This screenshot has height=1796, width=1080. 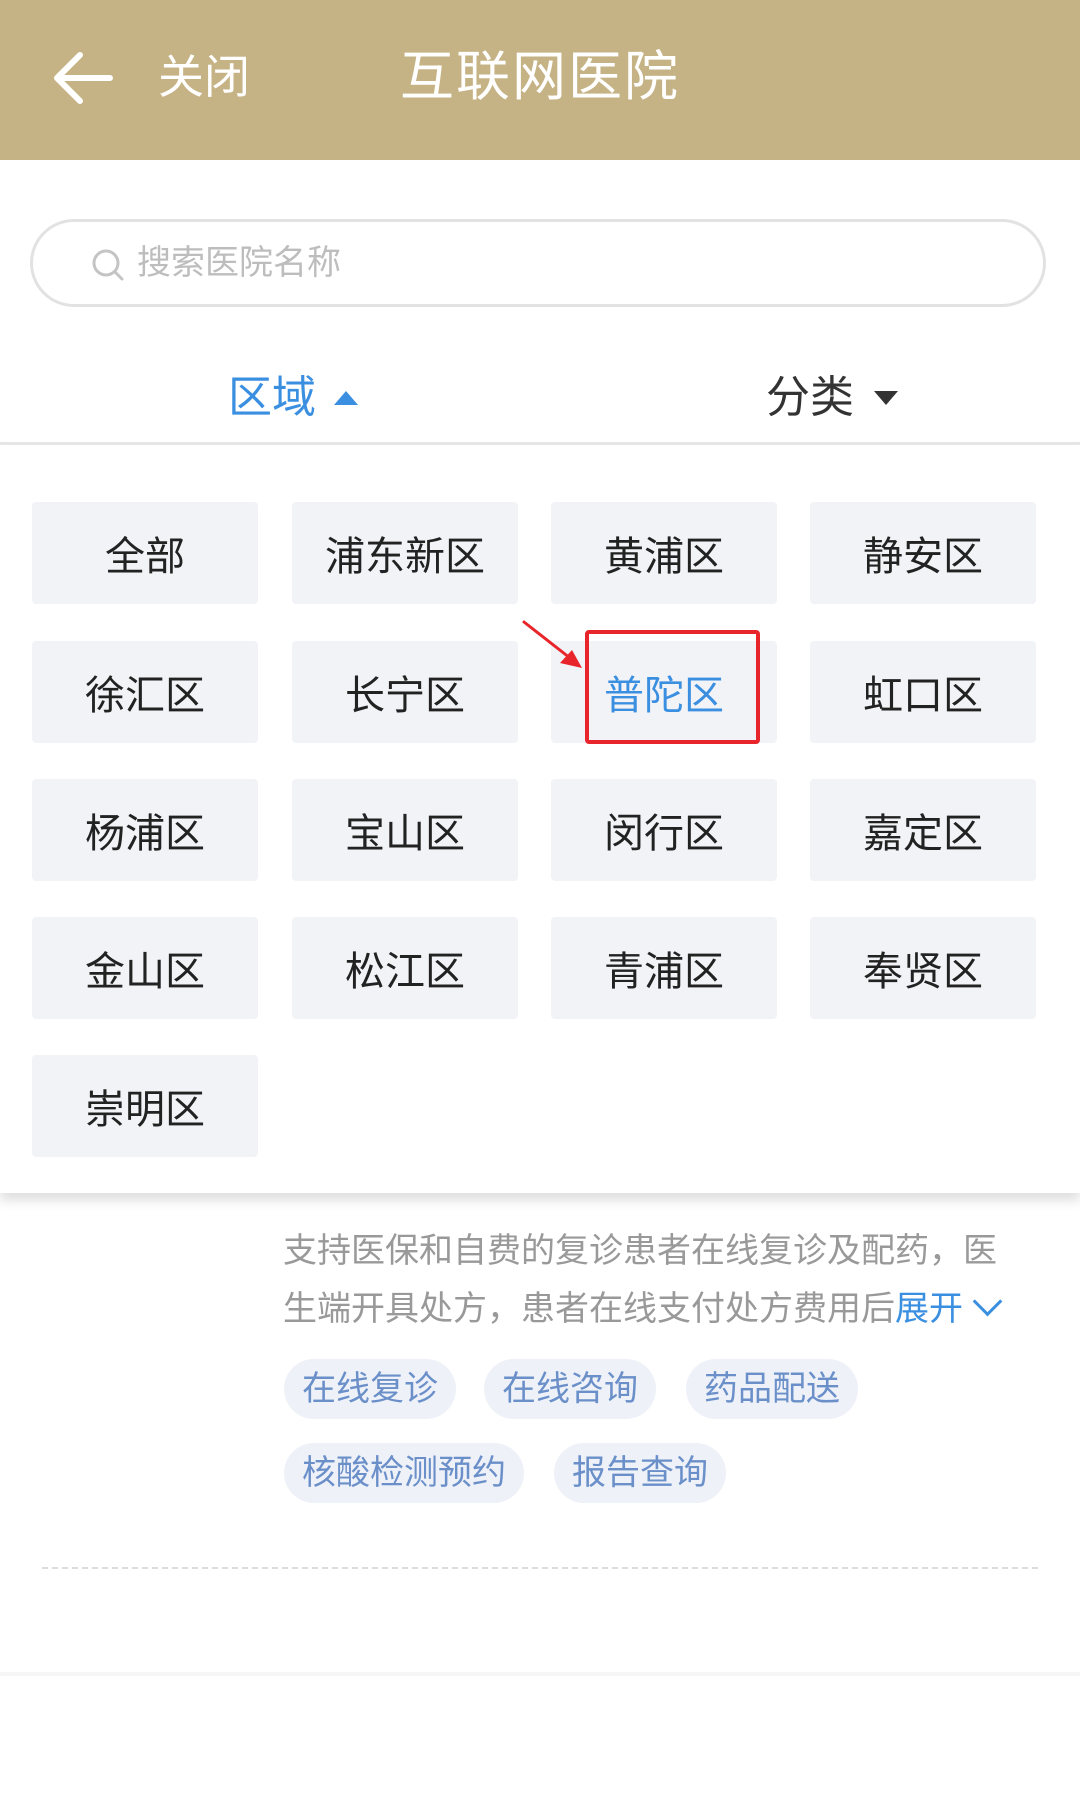 What do you see at coordinates (664, 692) in the screenshot?
I see `district-option-selected: 普陀区` at bounding box center [664, 692].